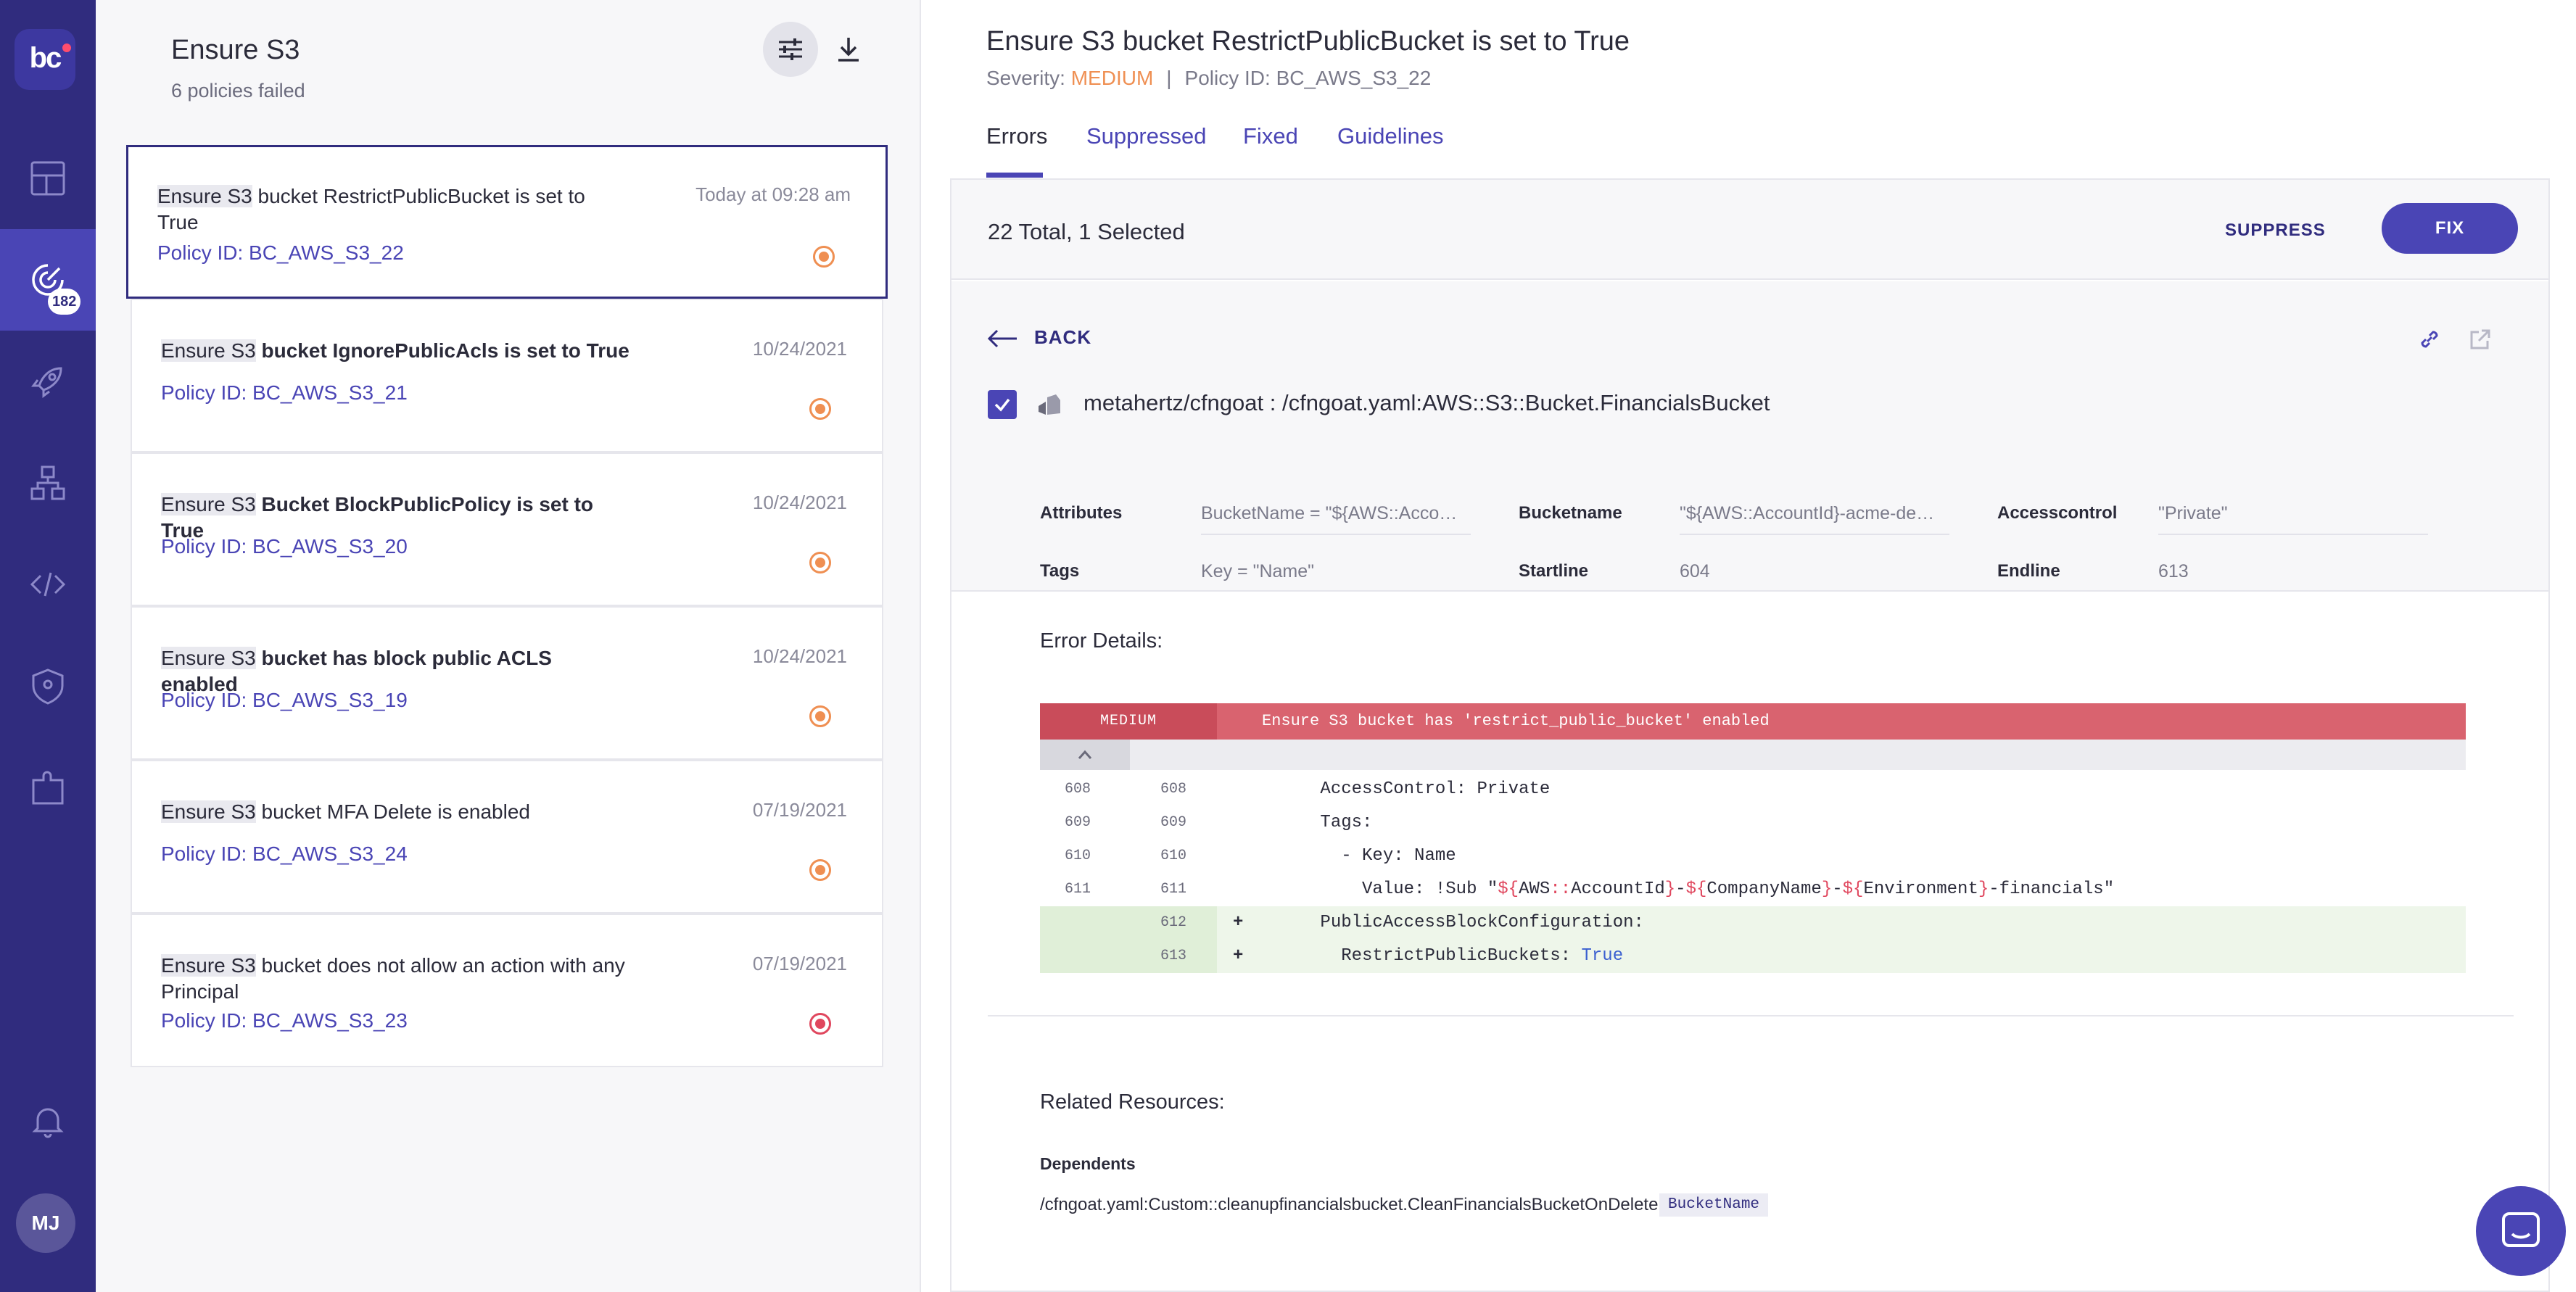  Describe the element at coordinates (238, 91) in the screenshot. I see `list-subtitle: 6 policies failed` at that location.